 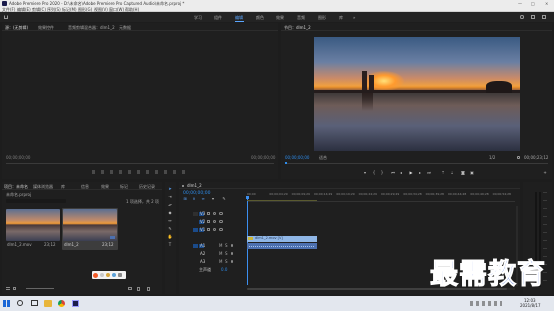 What do you see at coordinates (203, 199) in the screenshot?
I see `linked-selection-icon: ∞` at bounding box center [203, 199].